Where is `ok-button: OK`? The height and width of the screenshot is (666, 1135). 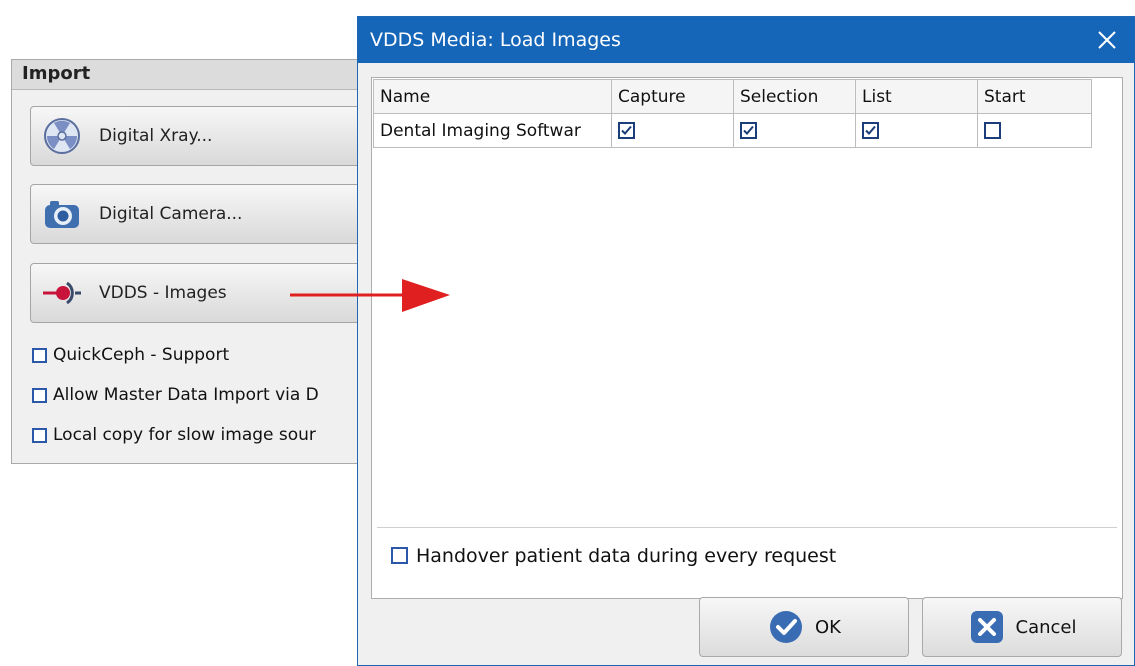
ok-button: OK is located at coordinates (804, 627).